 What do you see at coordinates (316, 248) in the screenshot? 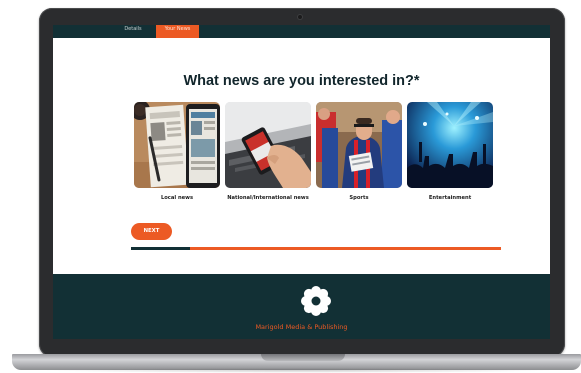
I see `progress-bar` at bounding box center [316, 248].